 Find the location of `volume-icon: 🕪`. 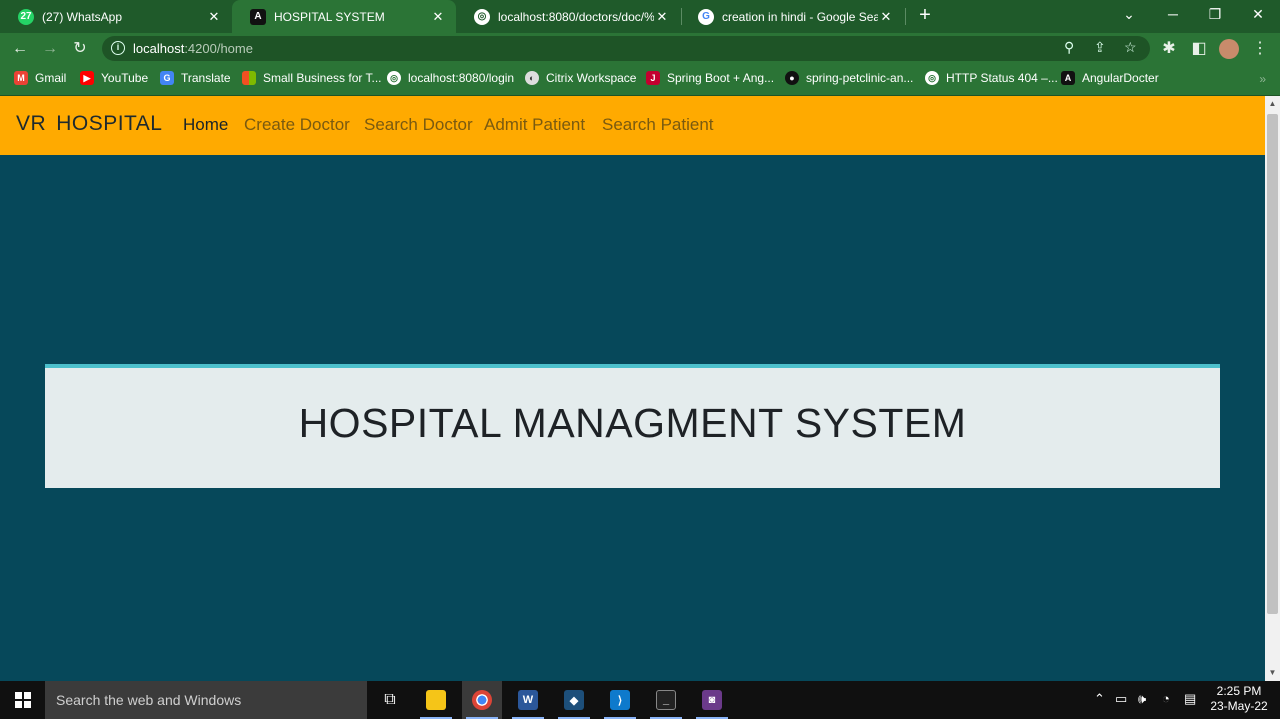

volume-icon: 🕪 is located at coordinates (1142, 699).